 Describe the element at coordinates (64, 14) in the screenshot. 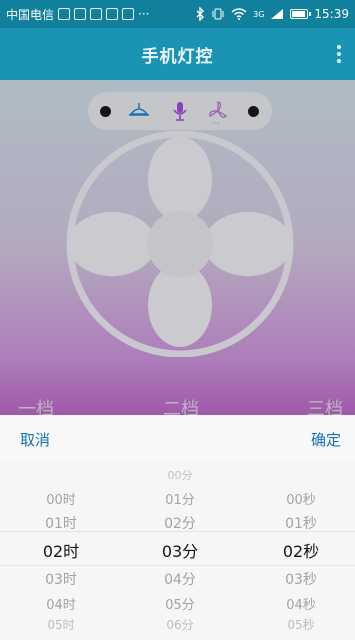

I see `notification-app-icon` at that location.